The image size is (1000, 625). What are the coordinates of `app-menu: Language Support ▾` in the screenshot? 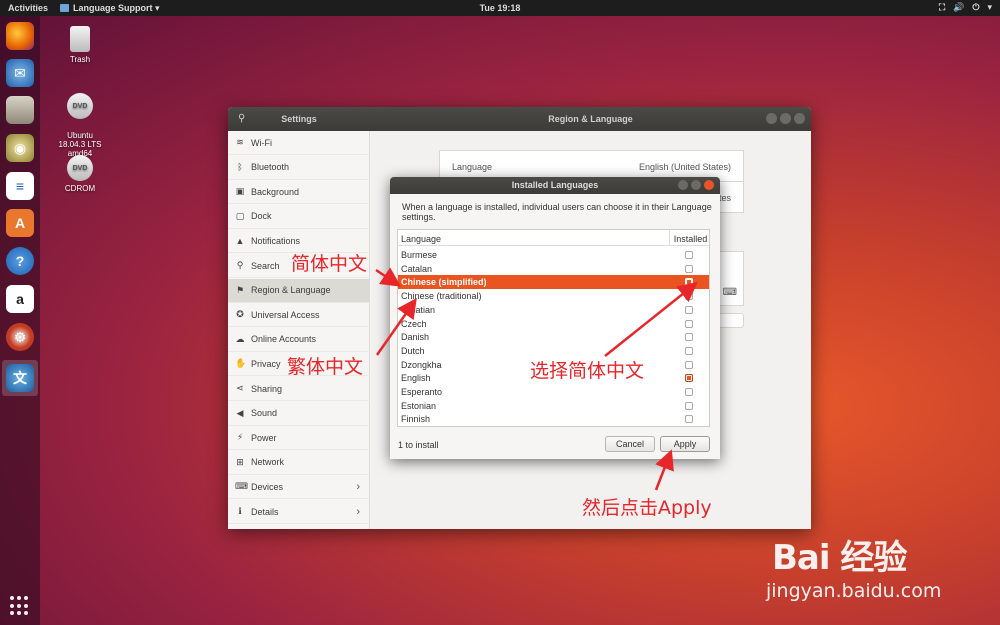 It's located at (110, 8).